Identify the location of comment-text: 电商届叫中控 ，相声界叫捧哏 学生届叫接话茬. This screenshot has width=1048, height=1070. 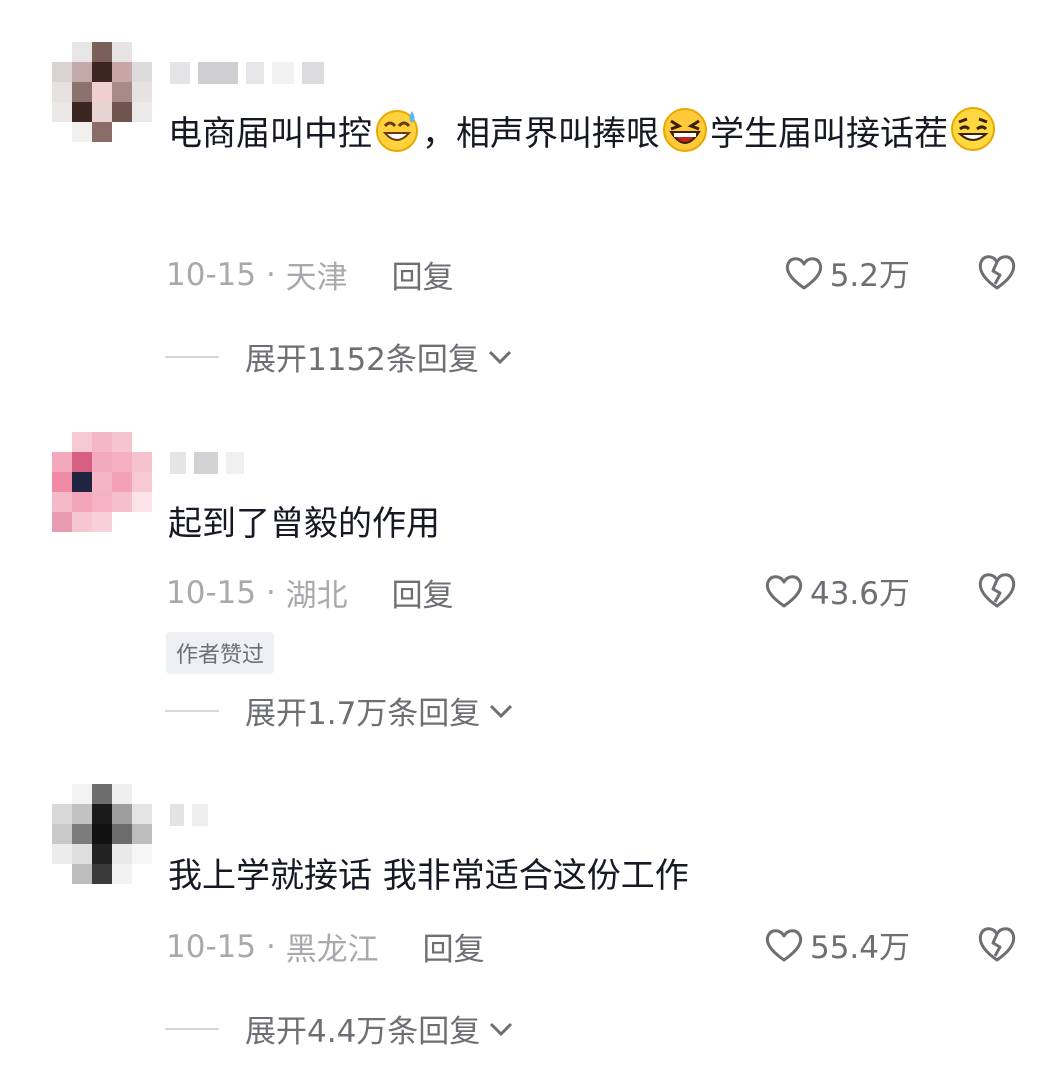
(588, 134).